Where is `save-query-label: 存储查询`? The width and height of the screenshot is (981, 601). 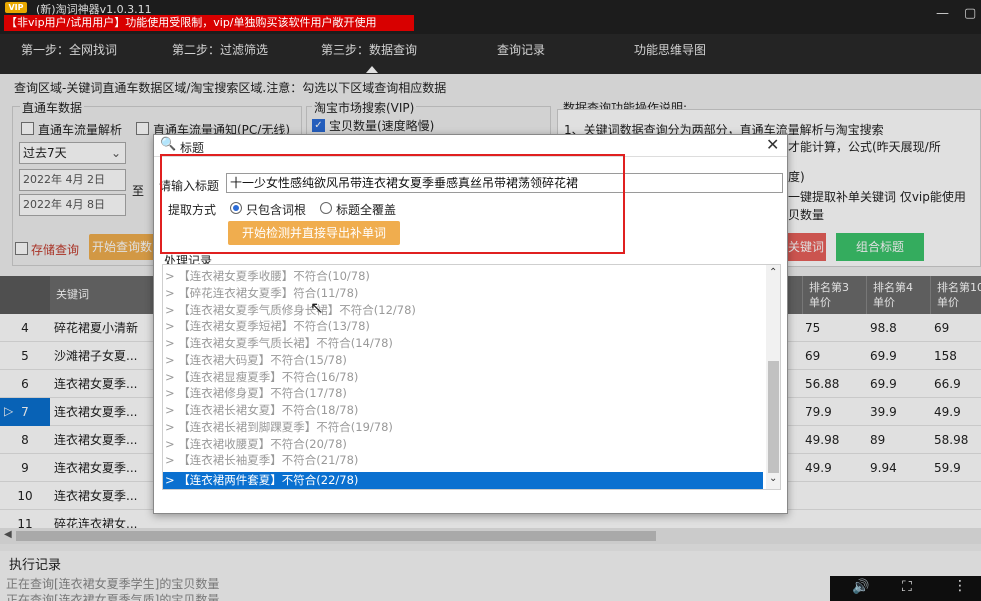
save-query-label: 存储查询 is located at coordinates (55, 250).